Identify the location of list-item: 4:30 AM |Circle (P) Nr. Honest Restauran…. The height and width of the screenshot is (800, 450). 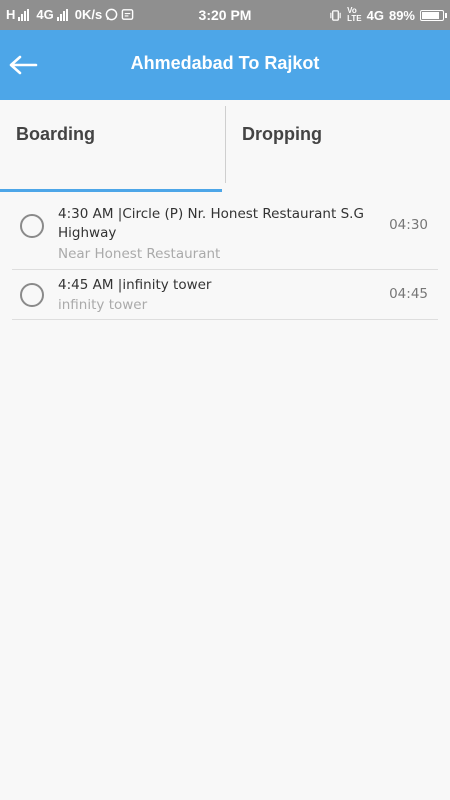
(225, 235).